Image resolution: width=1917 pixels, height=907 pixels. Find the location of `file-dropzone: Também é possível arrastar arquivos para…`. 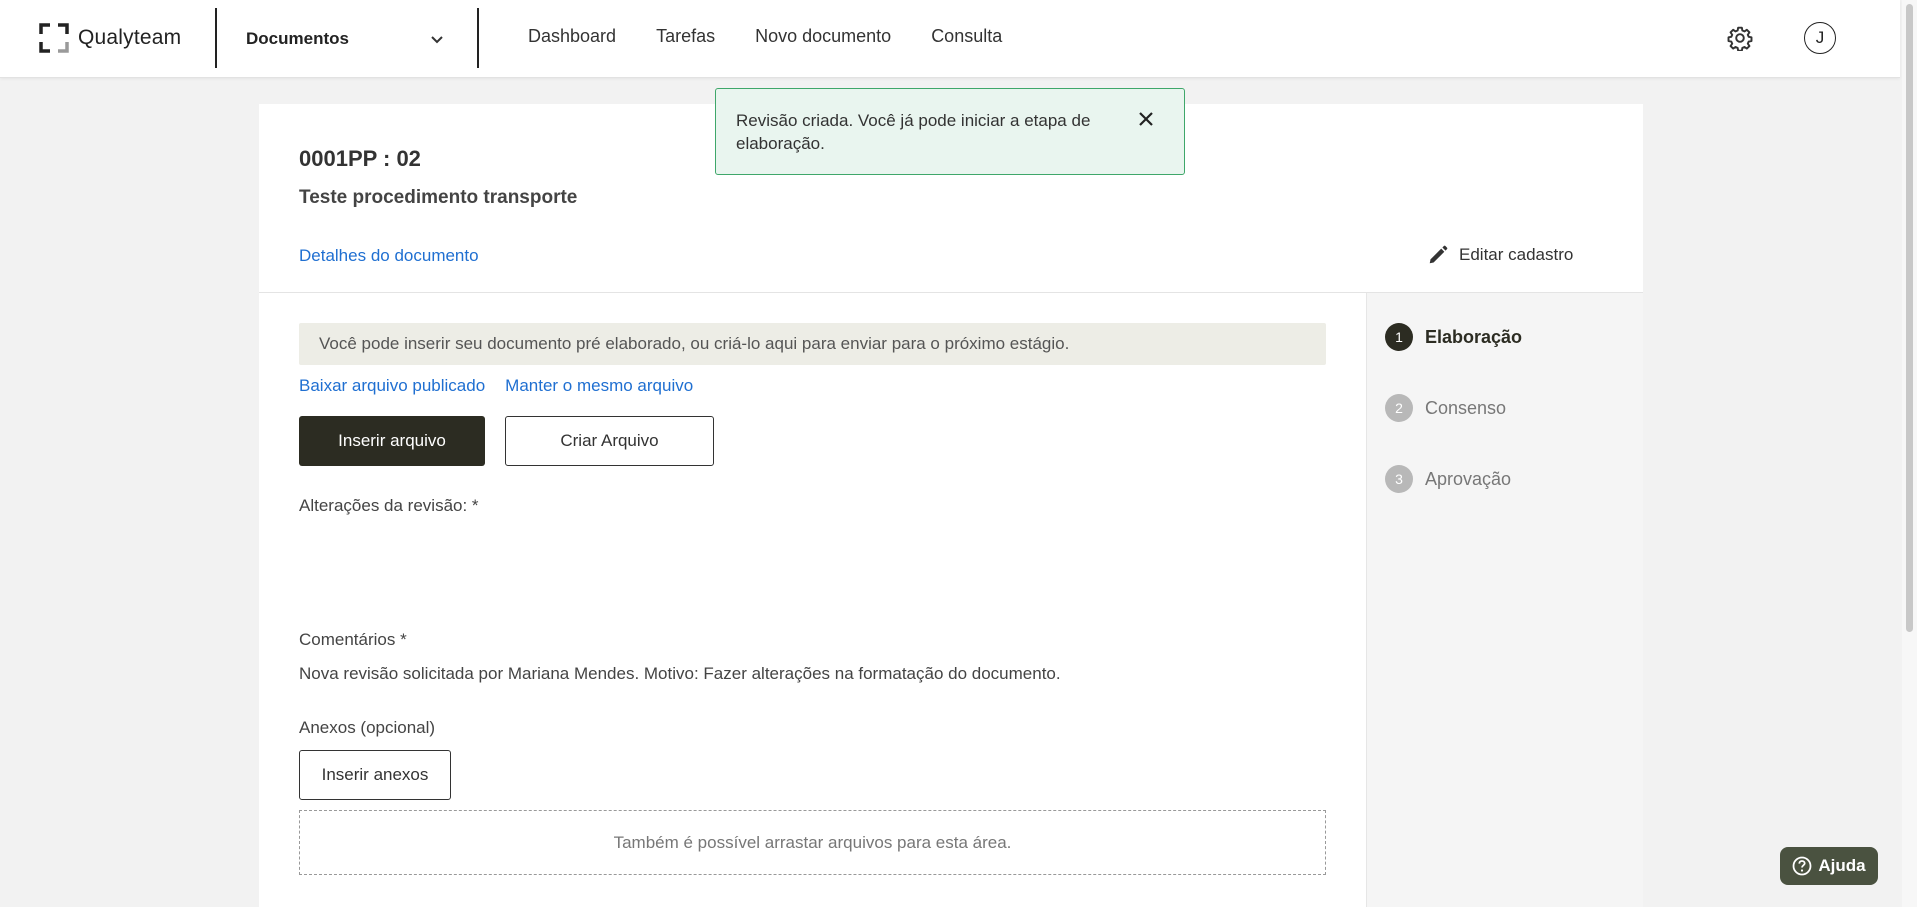

file-dropzone: Também é possível arrastar arquivos para… is located at coordinates (812, 842).